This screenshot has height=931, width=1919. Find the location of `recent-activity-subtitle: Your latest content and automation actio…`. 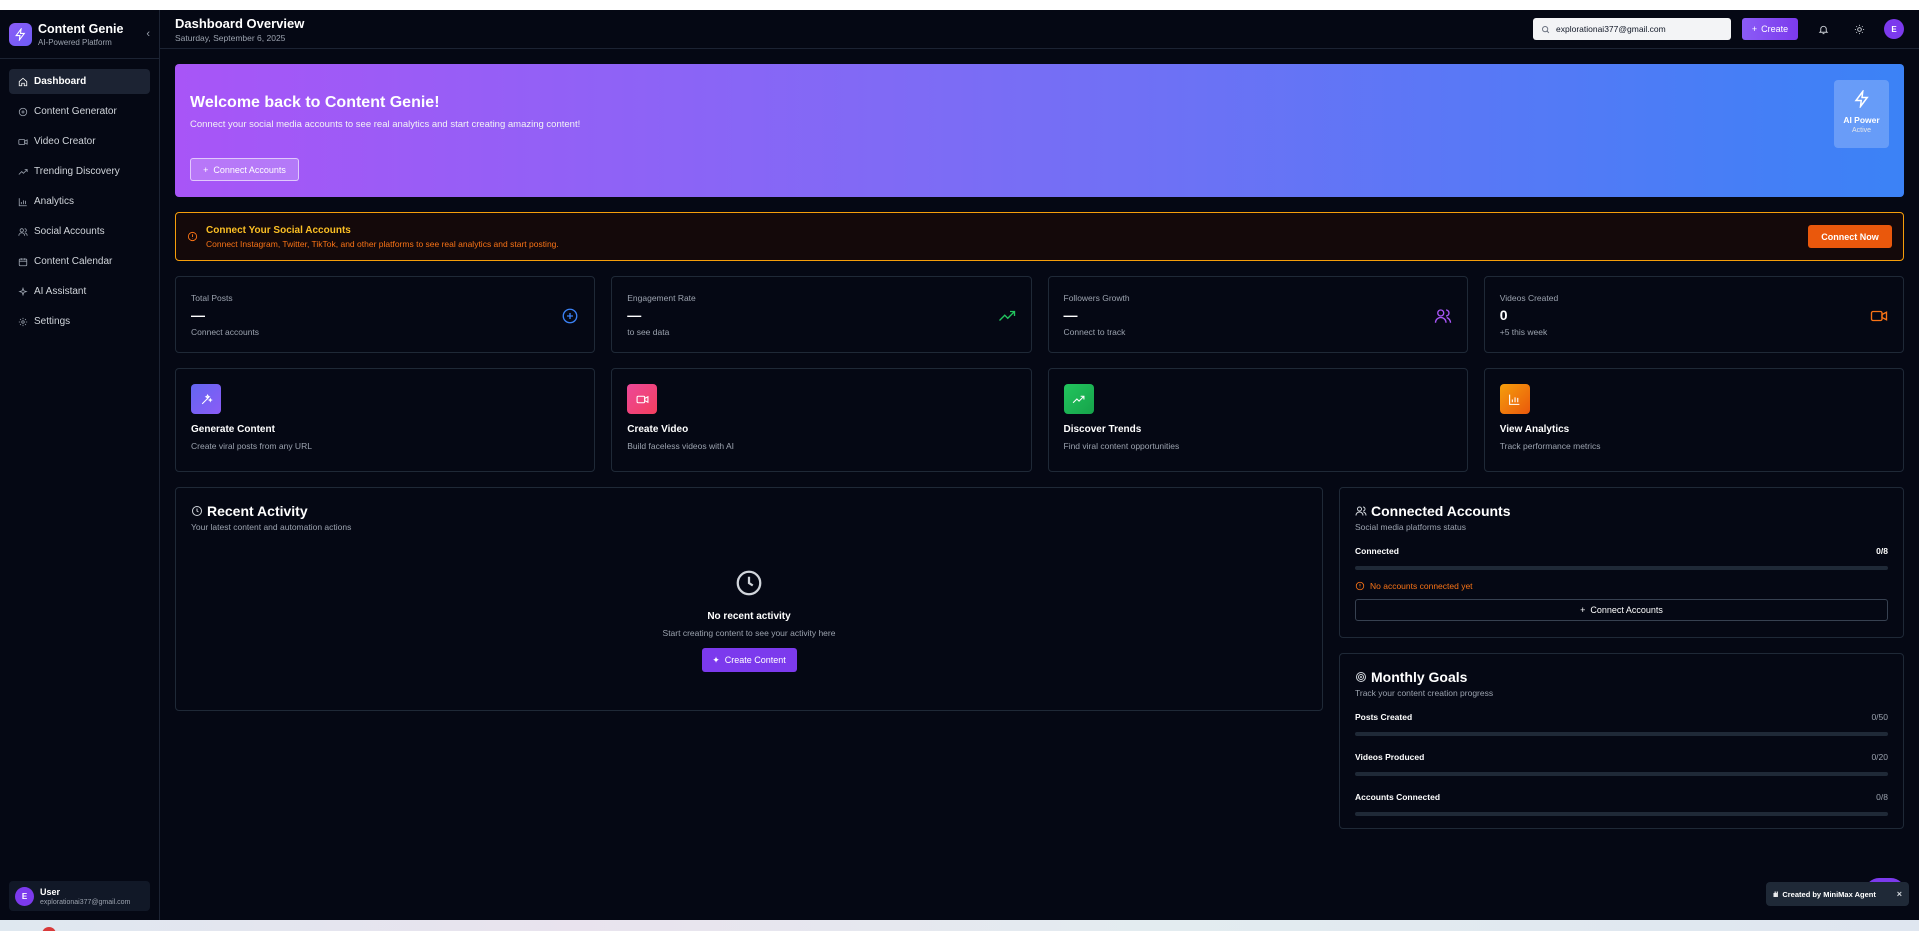

recent-activity-subtitle: Your latest content and automation actio… is located at coordinates (271, 527).